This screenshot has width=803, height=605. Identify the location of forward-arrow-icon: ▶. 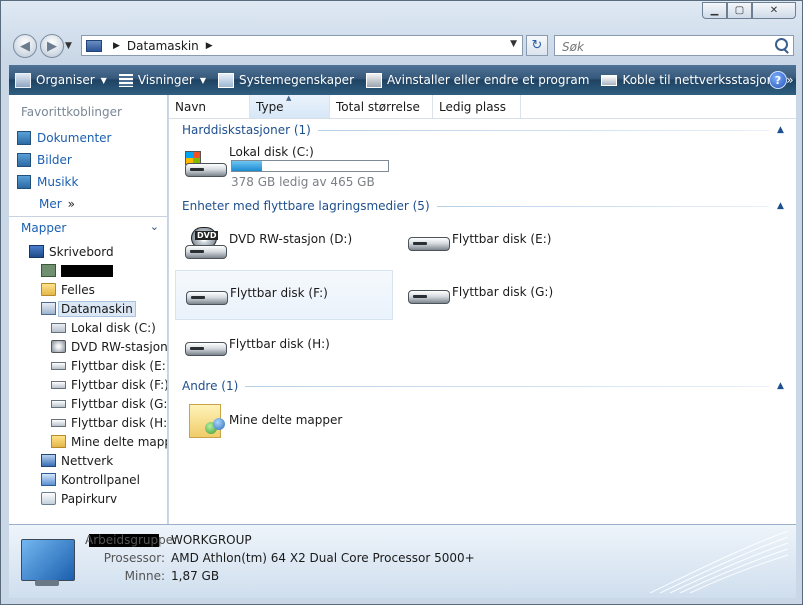
(52, 46).